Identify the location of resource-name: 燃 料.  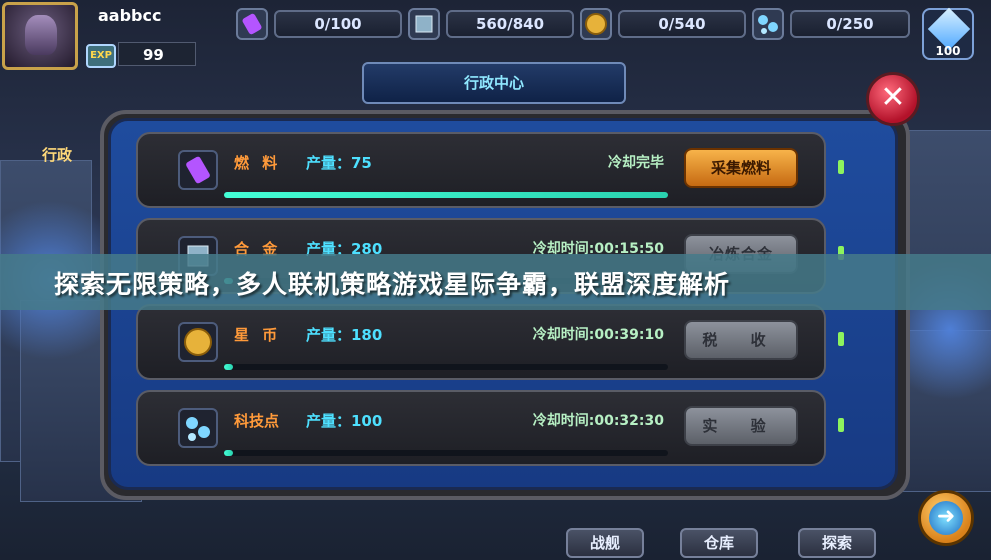
(258, 163).